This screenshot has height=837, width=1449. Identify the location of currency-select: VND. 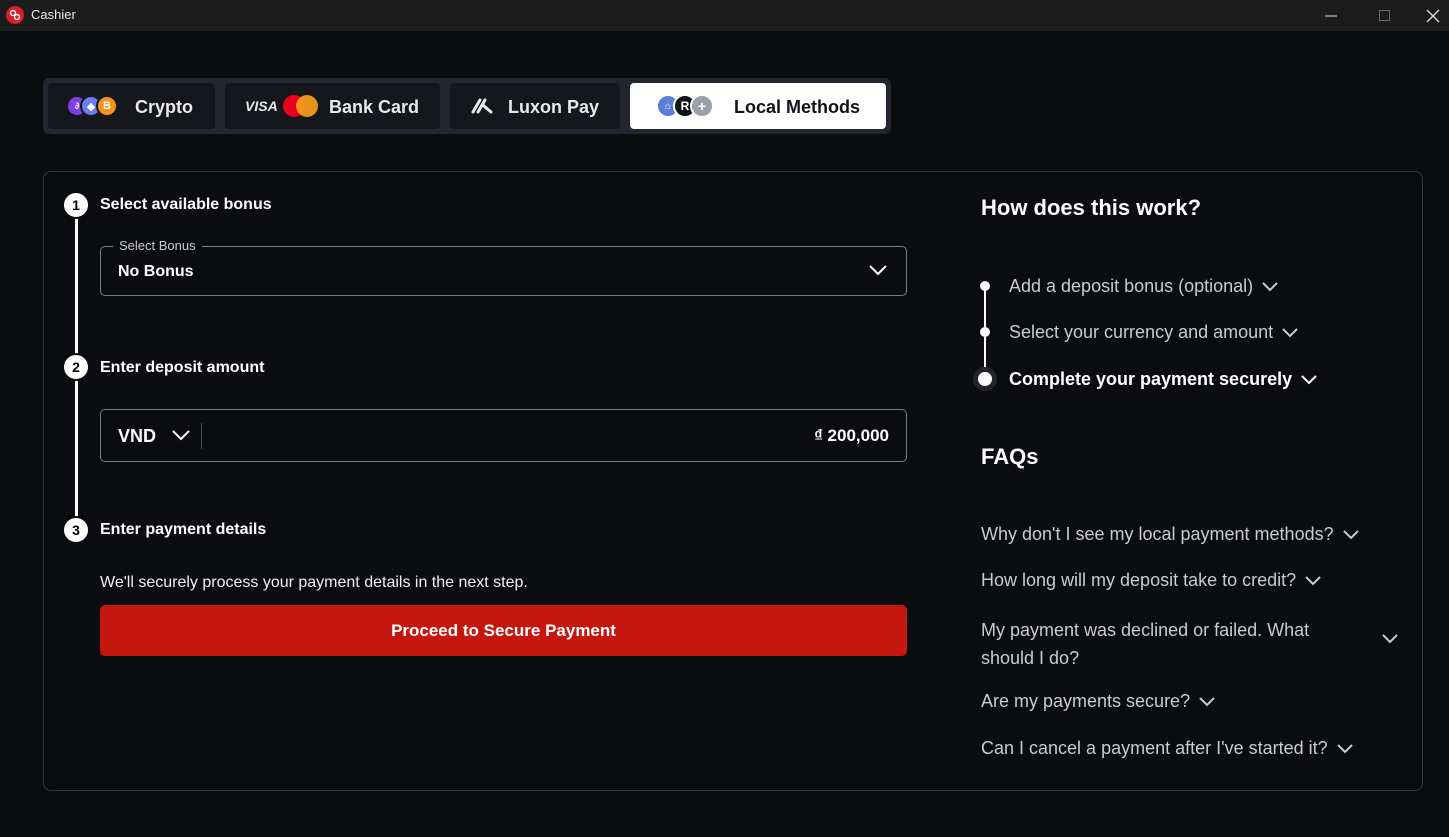
(137, 436).